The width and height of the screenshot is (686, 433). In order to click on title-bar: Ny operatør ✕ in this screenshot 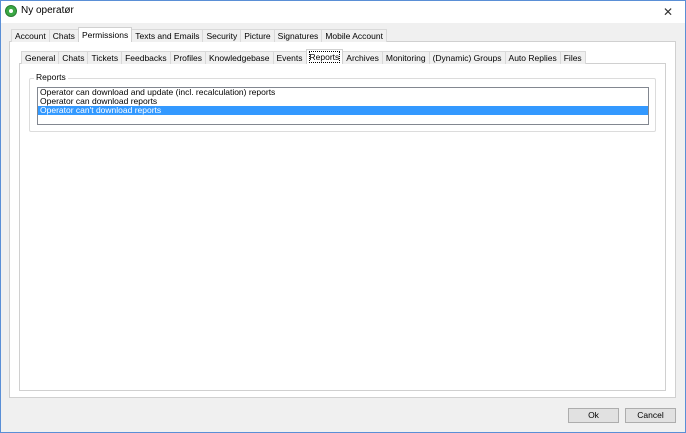, I will do `click(343, 12)`.